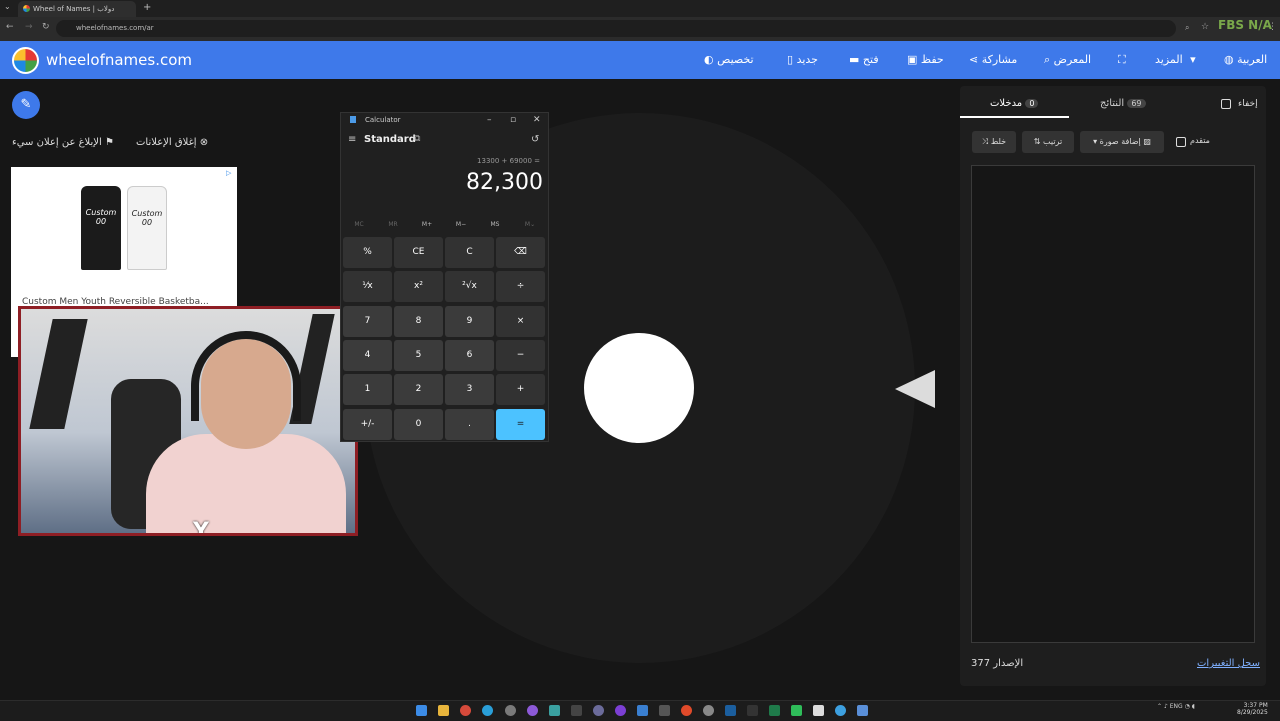 This screenshot has width=1280, height=721. I want to click on percent-key: %, so click(367, 252).